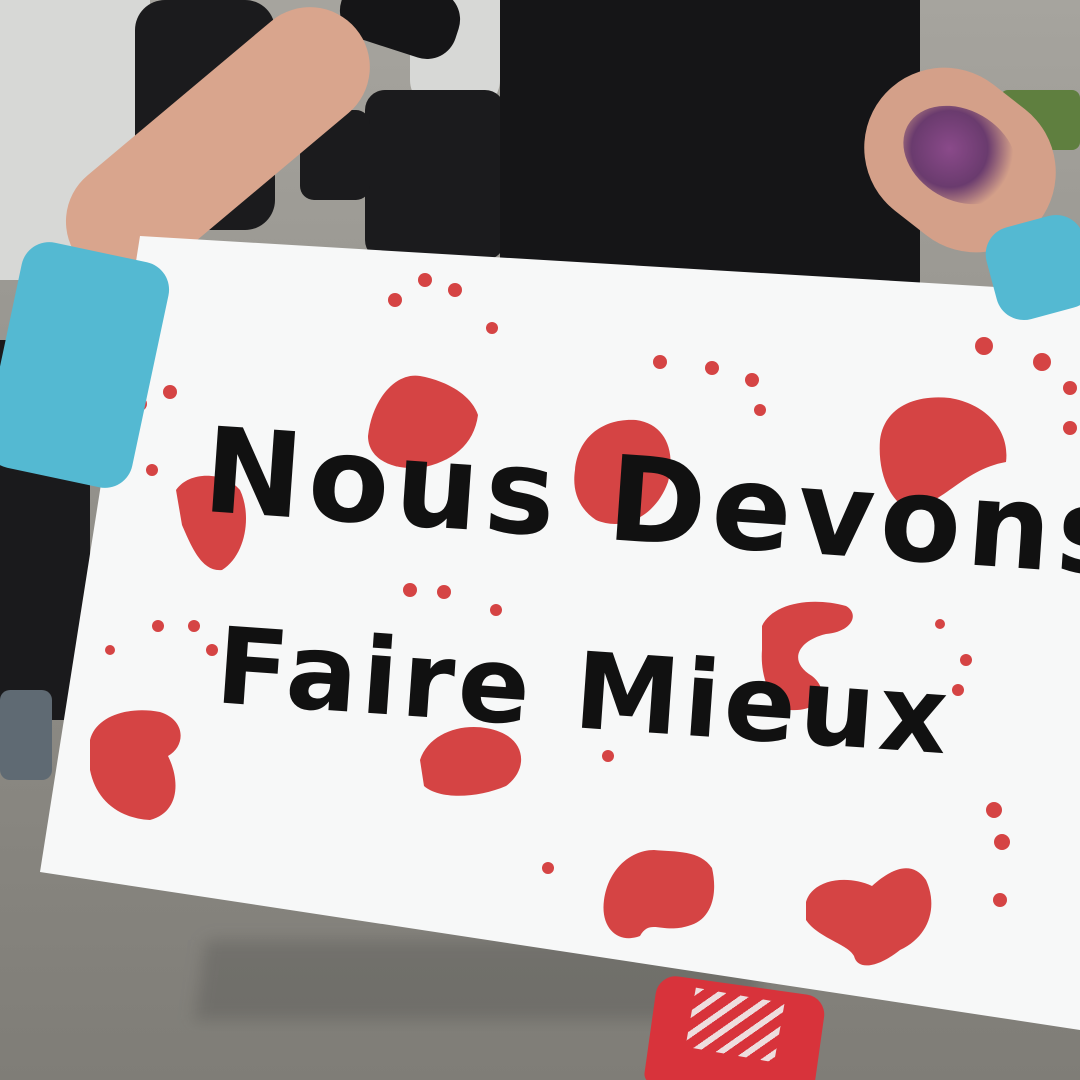  Describe the element at coordinates (710, 160) in the screenshot. I see `sign-holder-torso` at that location.